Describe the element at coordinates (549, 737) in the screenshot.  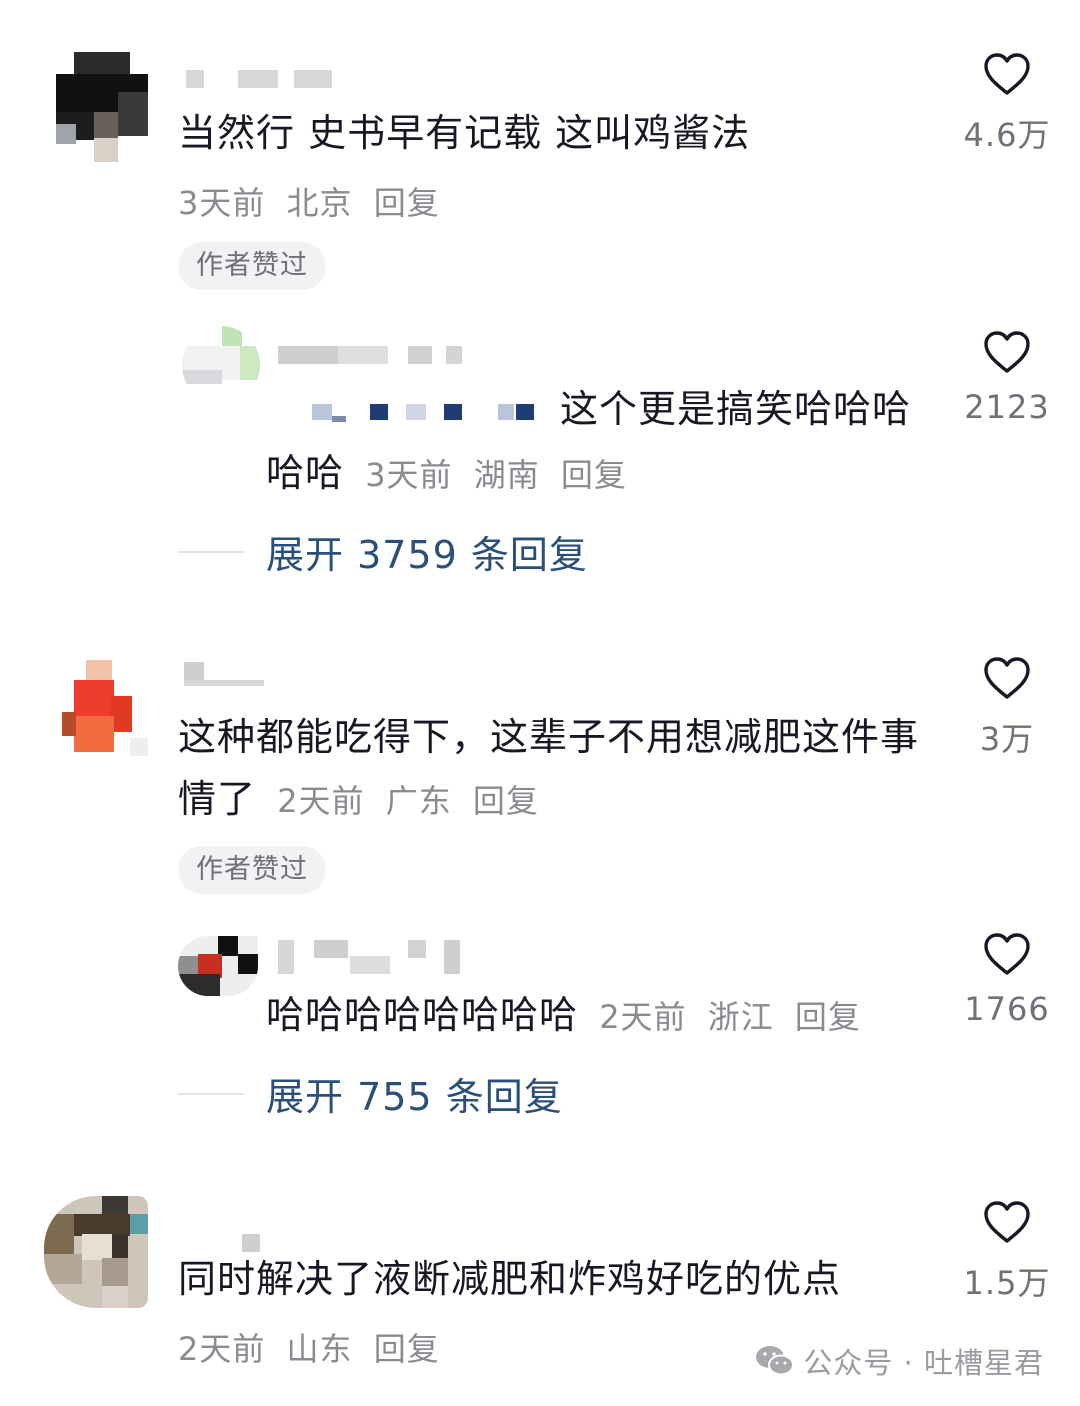
I see `comment-text-line1: 这种都能吃得下，这辈子不用想减肥这件事` at that location.